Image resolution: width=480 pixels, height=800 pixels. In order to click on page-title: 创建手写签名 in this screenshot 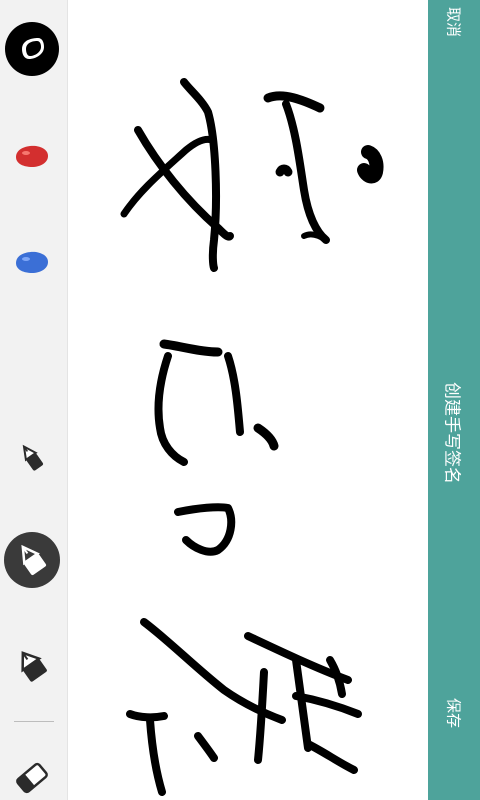, I will do `click(451, 433)`.